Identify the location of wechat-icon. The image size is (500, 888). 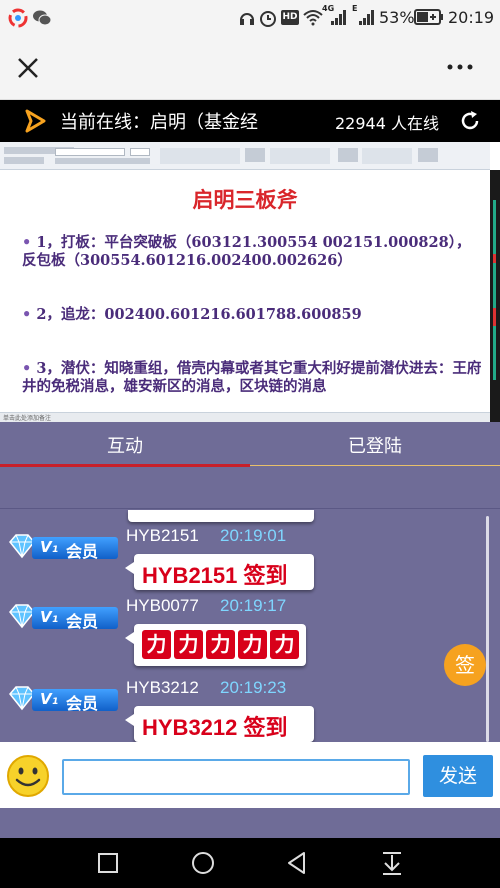
(42, 18).